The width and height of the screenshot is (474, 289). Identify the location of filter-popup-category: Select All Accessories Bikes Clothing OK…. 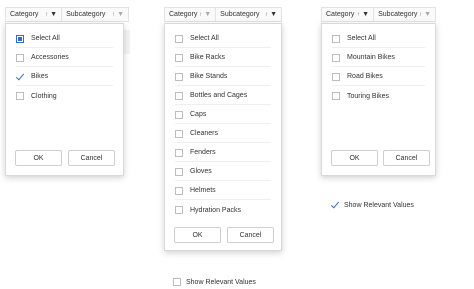
(64, 99).